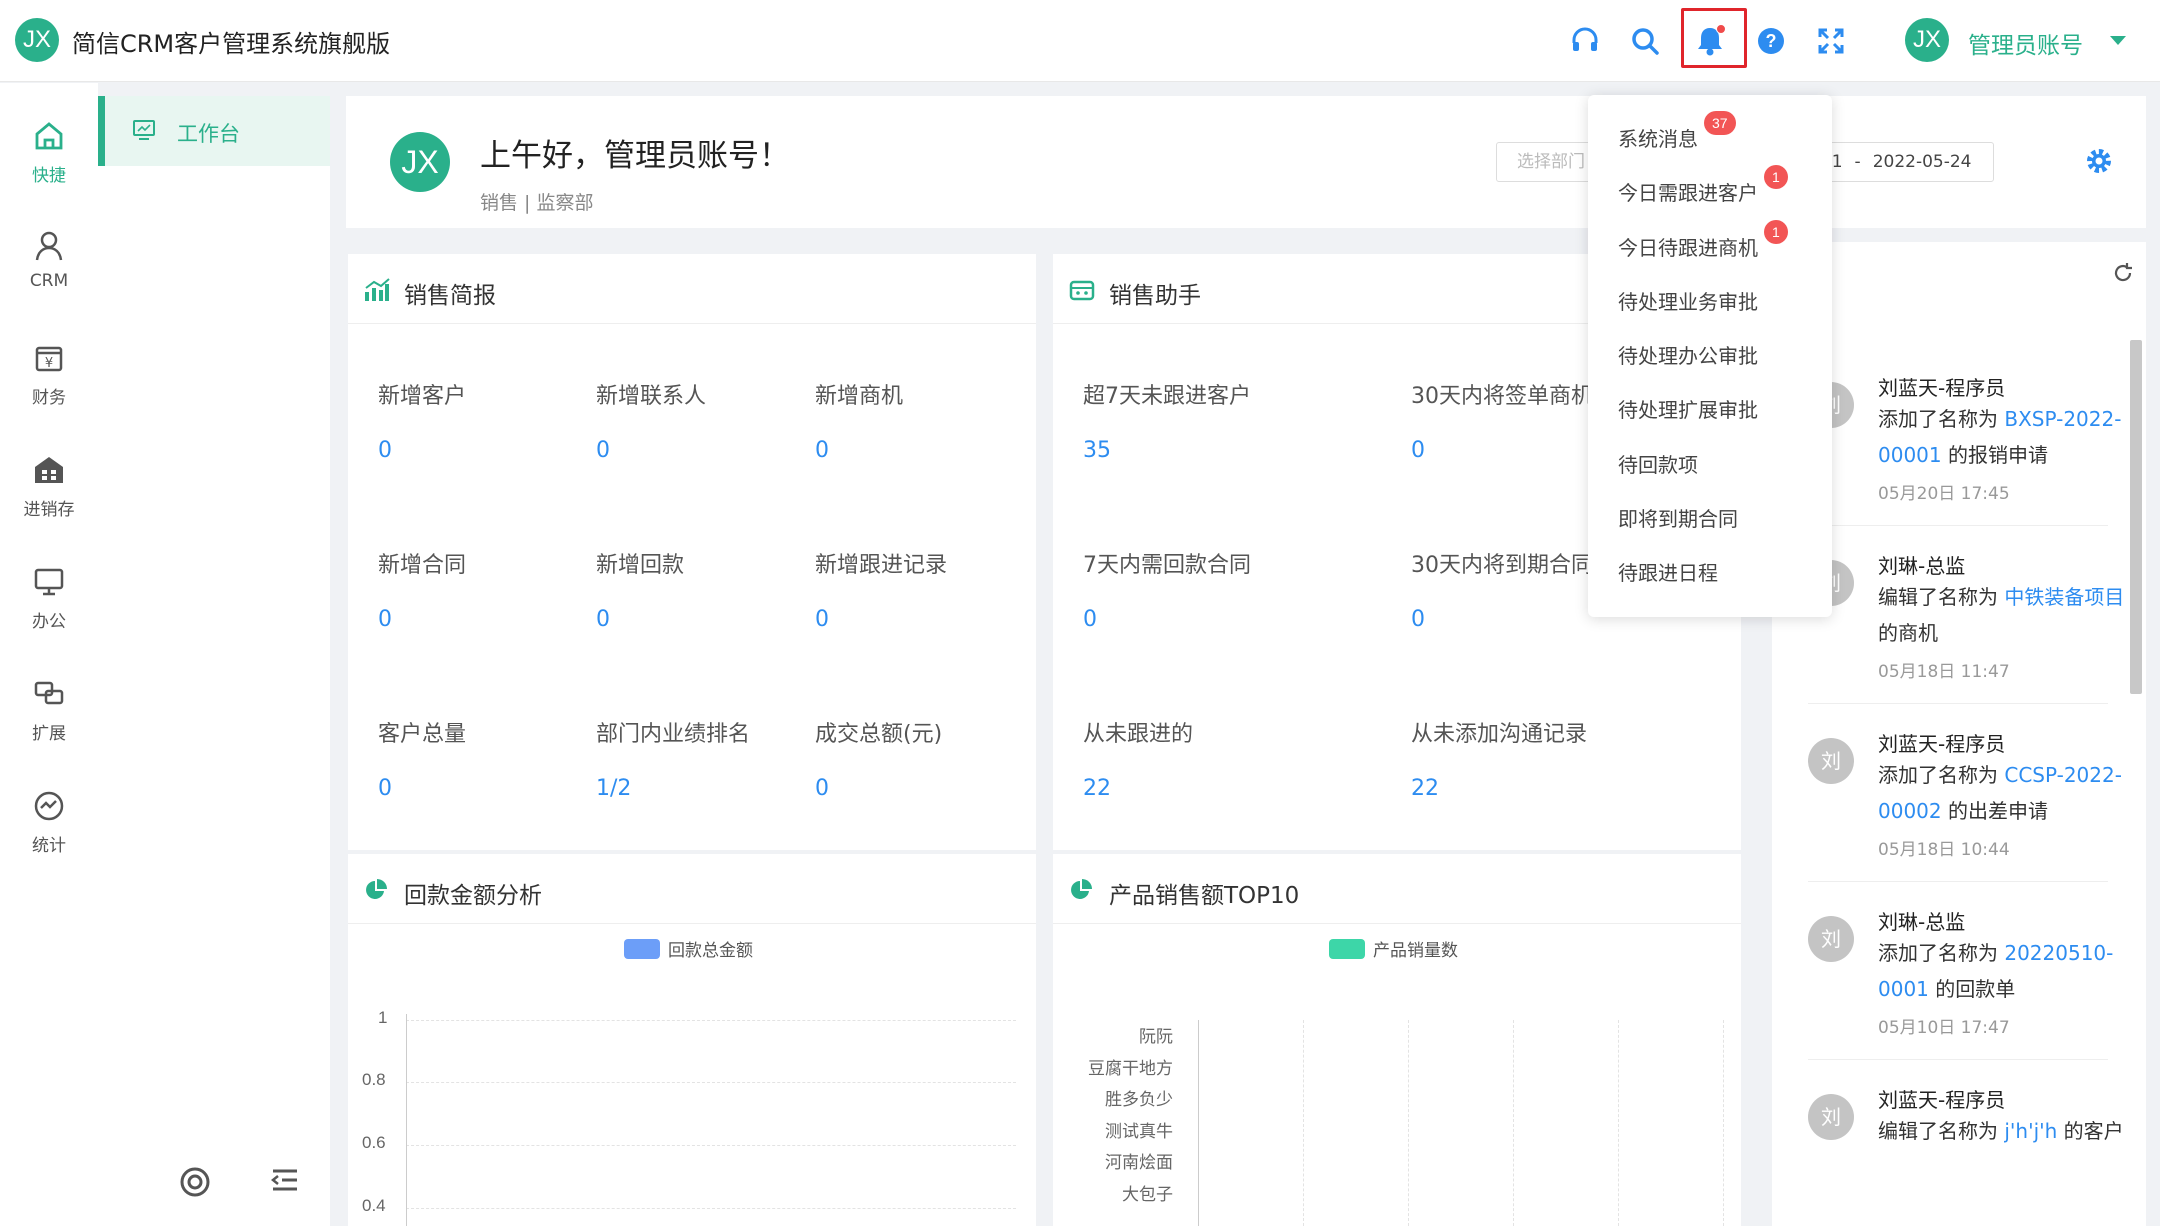 The image size is (2160, 1226). I want to click on notification-label: 待处理业务审批, so click(1688, 302).